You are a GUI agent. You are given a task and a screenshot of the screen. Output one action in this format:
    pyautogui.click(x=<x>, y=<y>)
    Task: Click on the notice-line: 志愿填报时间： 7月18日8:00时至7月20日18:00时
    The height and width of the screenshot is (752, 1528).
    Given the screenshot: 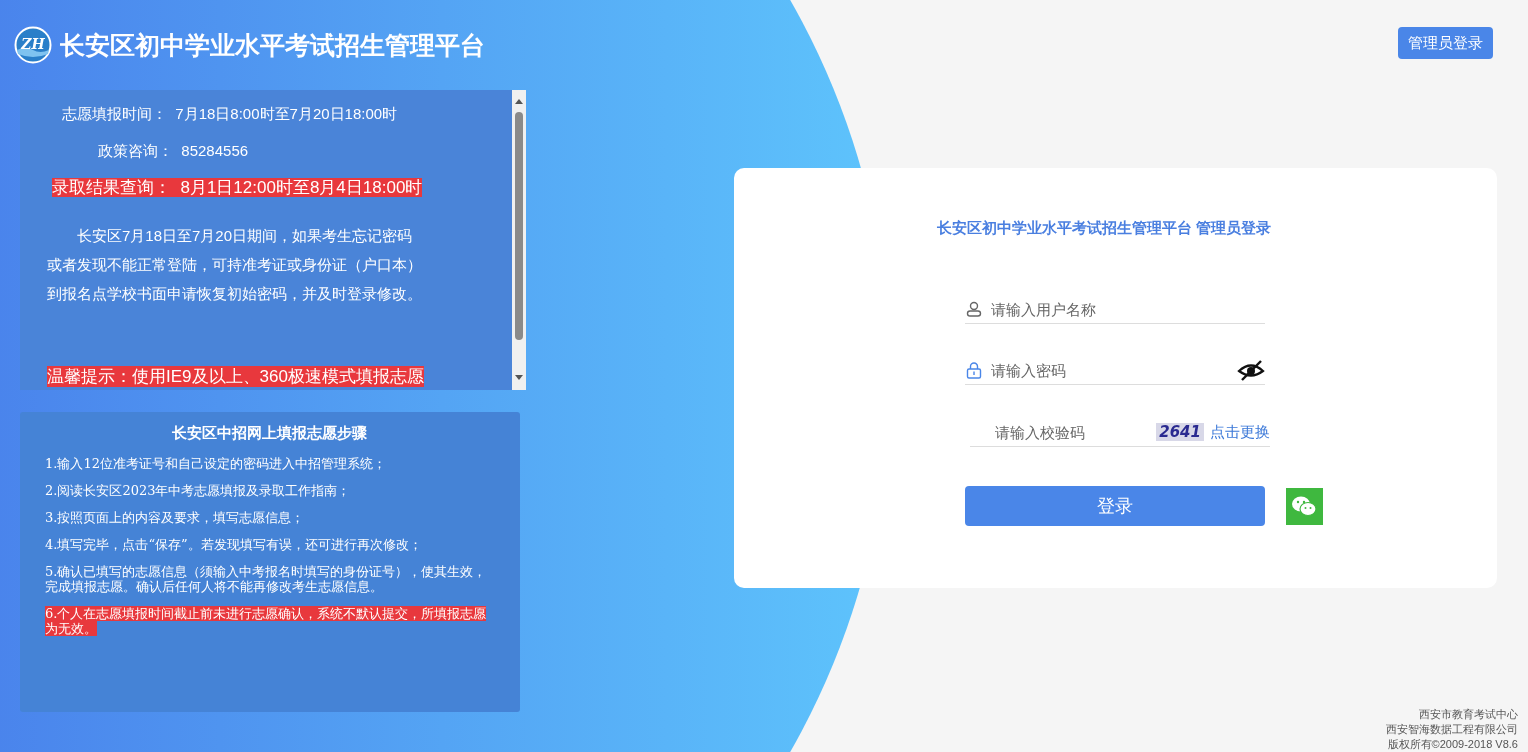 What is the action you would take?
    pyautogui.click(x=230, y=113)
    